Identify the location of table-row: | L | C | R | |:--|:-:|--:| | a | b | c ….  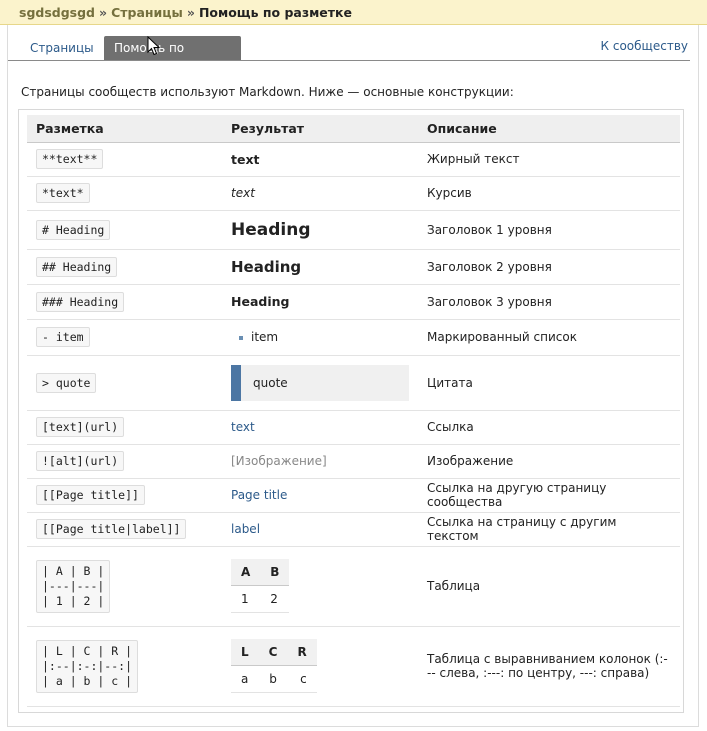
(353, 666).